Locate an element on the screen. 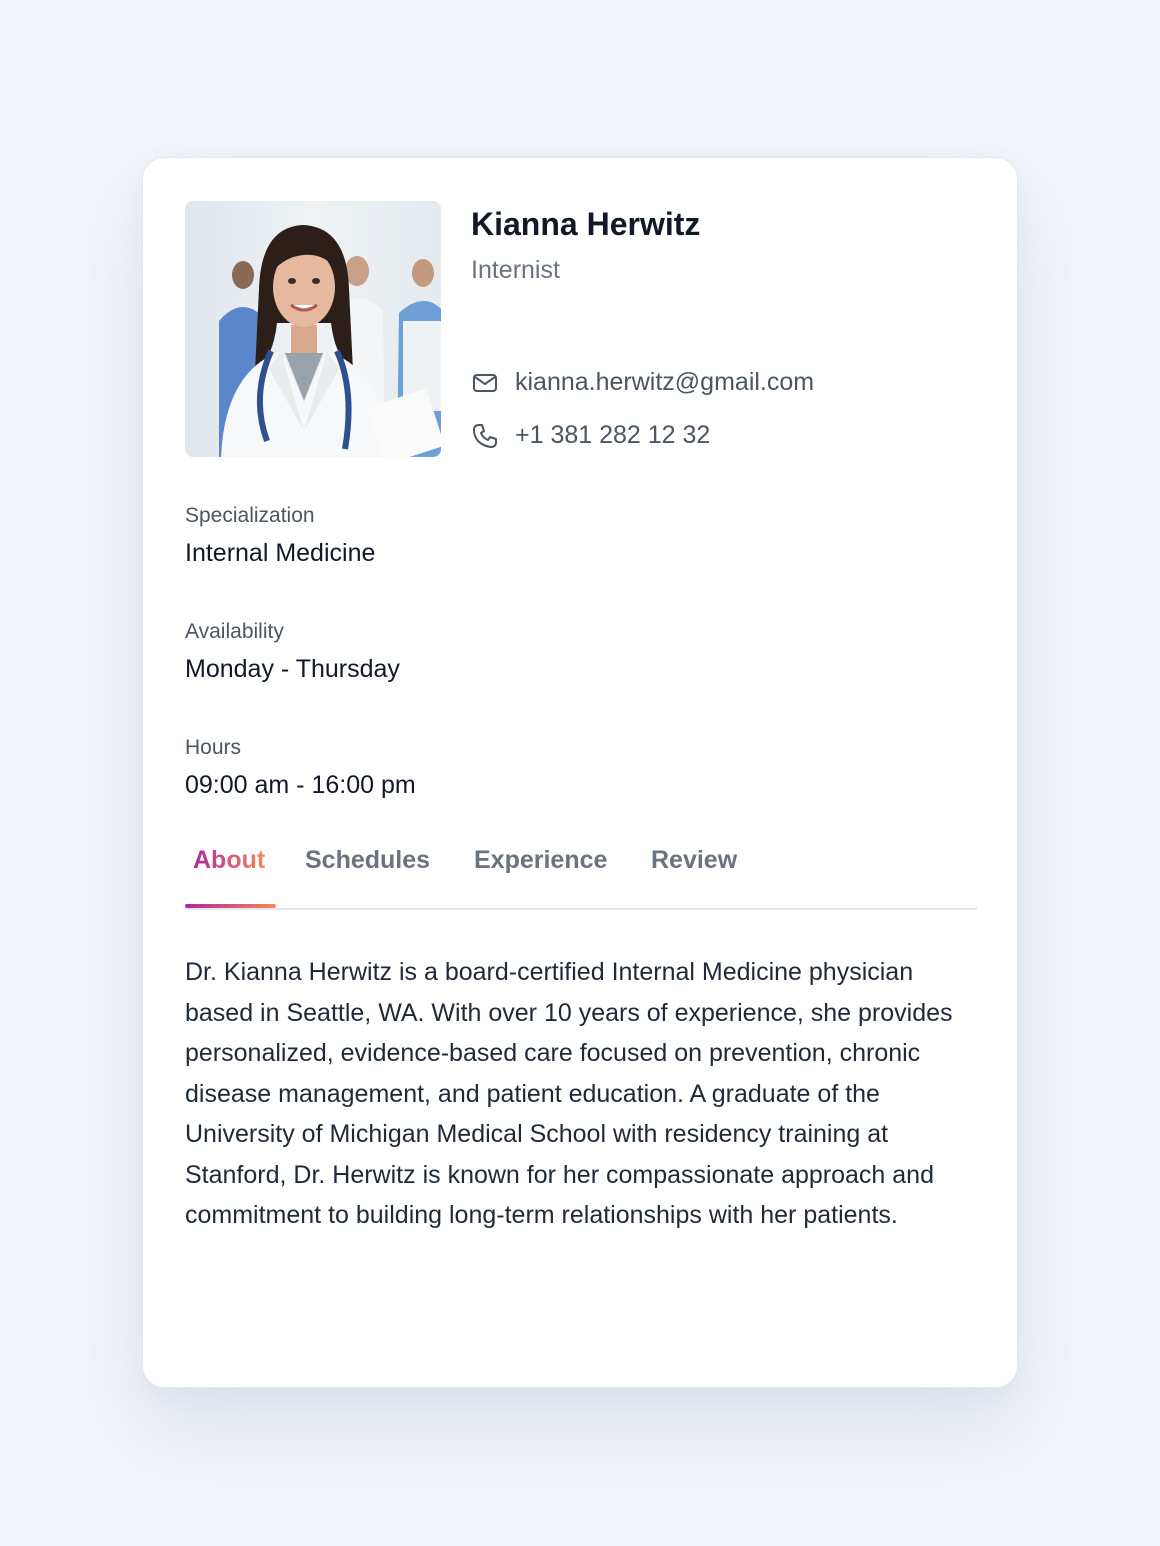  availability-value: Monday - Thursday is located at coordinates (292, 669).